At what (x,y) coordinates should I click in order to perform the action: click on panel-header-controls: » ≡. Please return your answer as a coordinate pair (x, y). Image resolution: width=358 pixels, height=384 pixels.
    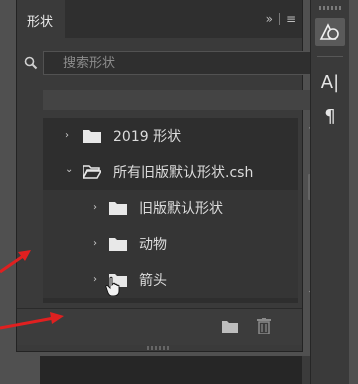
    Looking at the image, I should click on (281, 19).